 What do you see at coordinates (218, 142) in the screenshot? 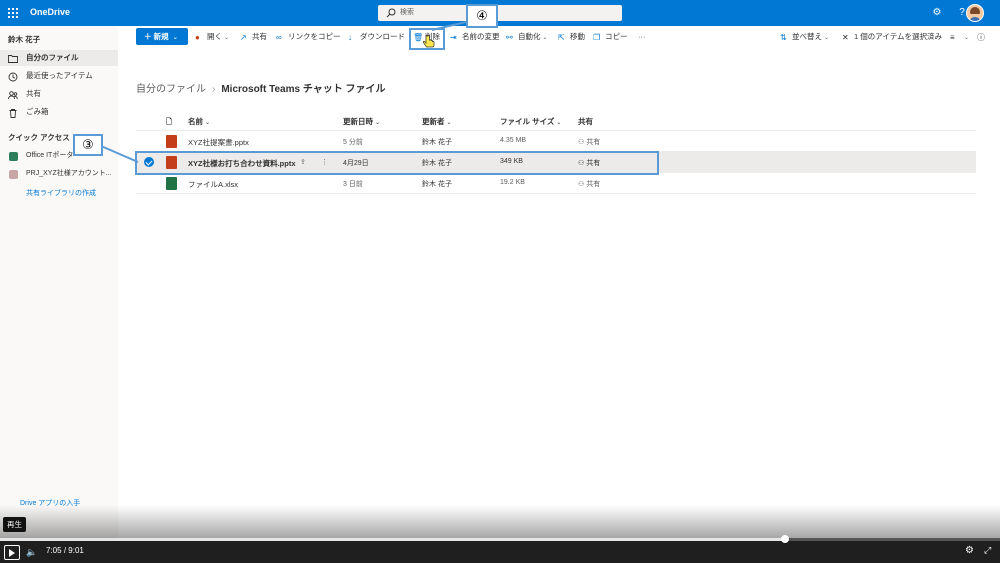
I see `file-name: XYZ社提案書.pptx` at bounding box center [218, 142].